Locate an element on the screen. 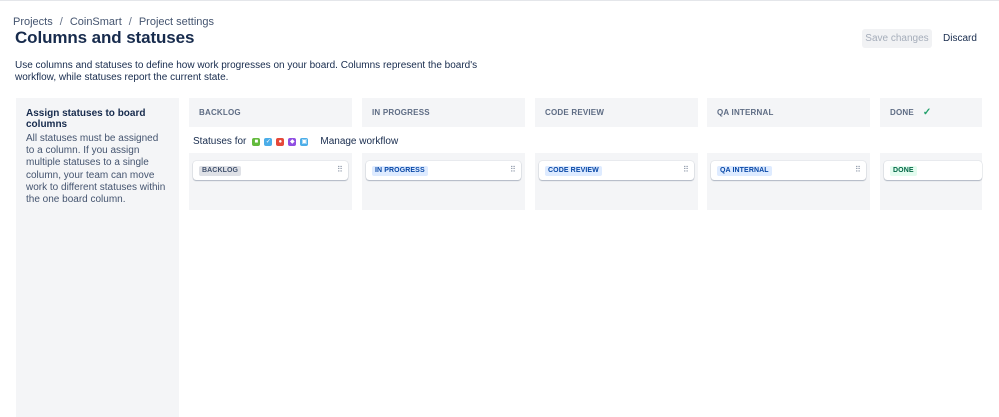 Image resolution: width=999 pixels, height=417 pixels. status-card-backlog: BACKLOG ⠿ is located at coordinates (270, 170).